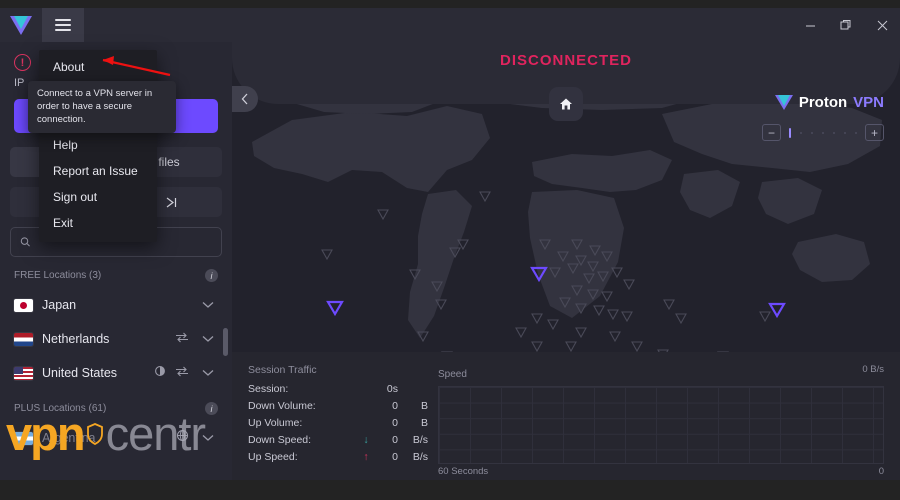 This screenshot has height=500, width=900. I want to click on warning-icon: !, so click(22, 62).